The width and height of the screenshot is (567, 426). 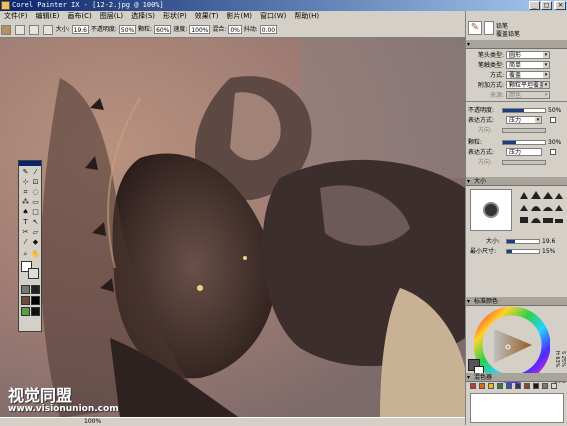 What do you see at coordinates (143, 16) in the screenshot?
I see `menu-select: 选择(S)` at bounding box center [143, 16].